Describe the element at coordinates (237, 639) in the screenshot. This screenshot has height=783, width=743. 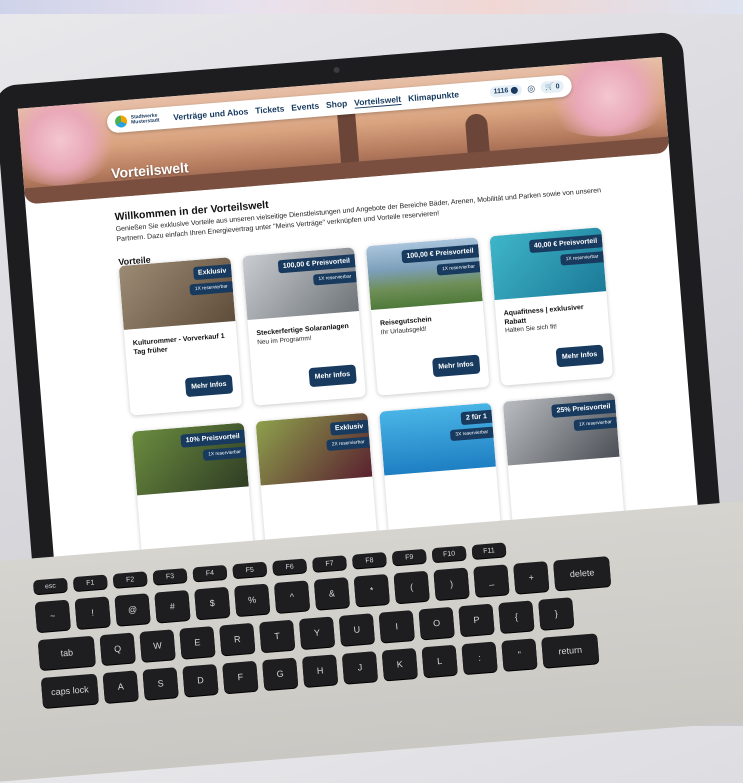
I see `key: R` at that location.